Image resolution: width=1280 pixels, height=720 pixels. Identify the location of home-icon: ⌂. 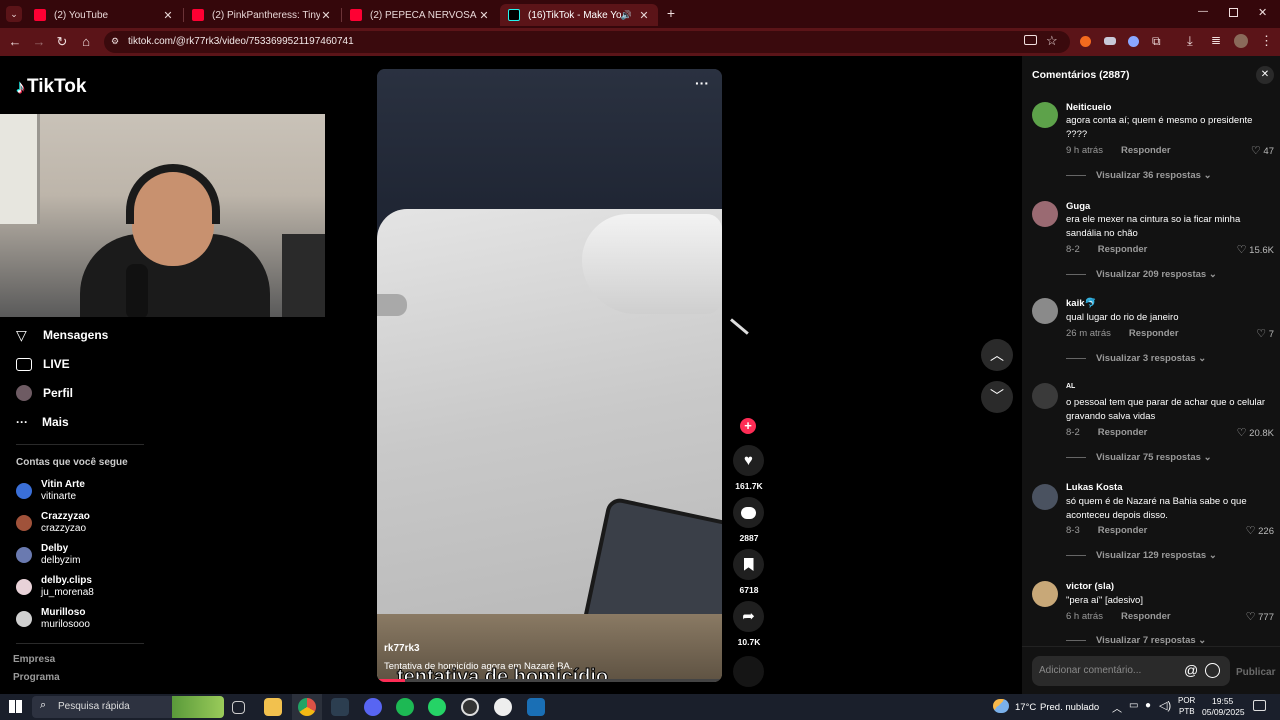
(86, 42).